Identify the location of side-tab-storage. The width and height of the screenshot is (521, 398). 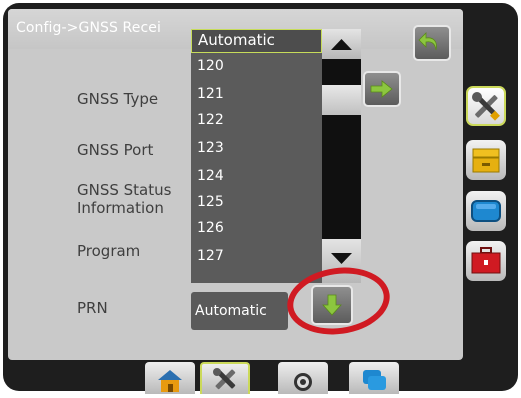
(486, 160).